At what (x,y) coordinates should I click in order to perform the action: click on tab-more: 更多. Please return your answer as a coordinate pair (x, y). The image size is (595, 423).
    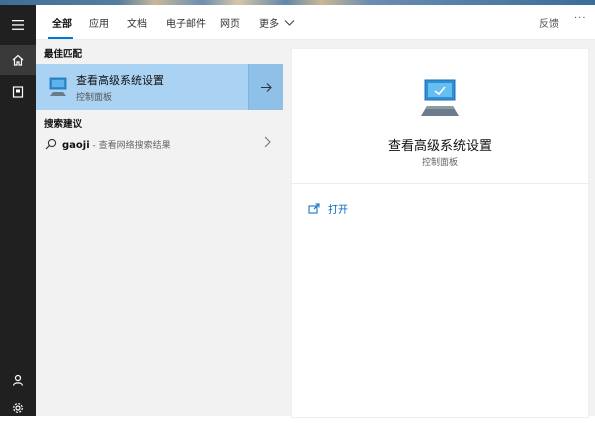
    Looking at the image, I should click on (277, 22).